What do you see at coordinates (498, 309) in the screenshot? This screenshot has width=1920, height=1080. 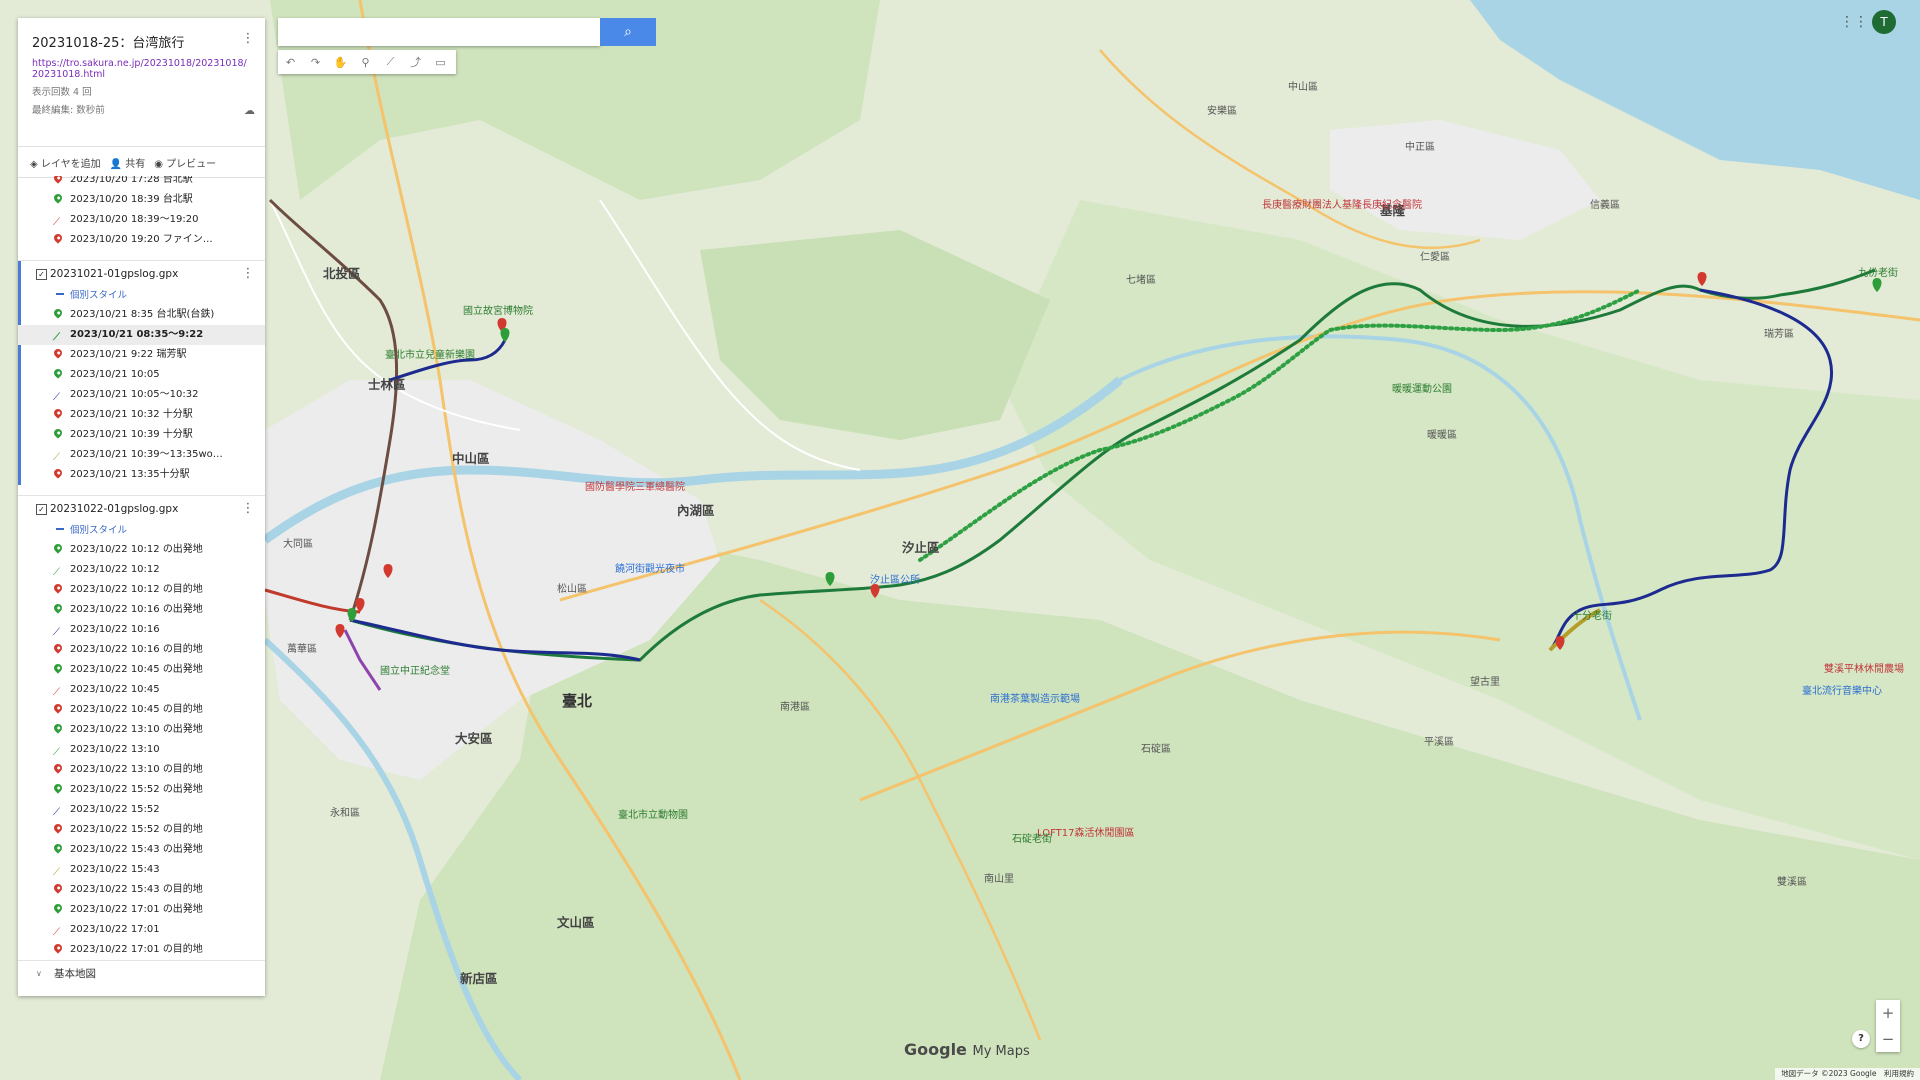 I see `map-place-label: 國立故宮博物院` at bounding box center [498, 309].